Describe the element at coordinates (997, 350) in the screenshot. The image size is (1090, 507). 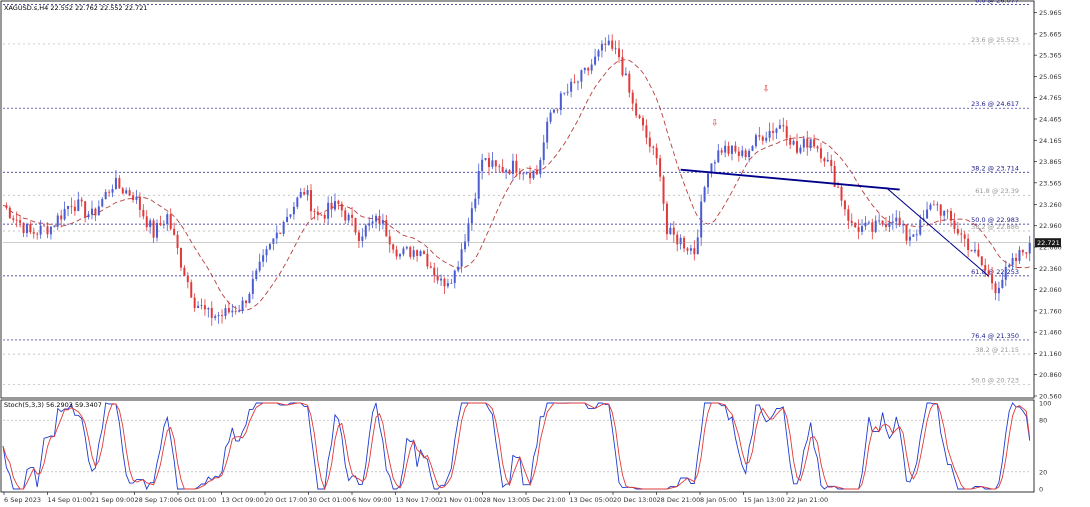
I see `fib-label-9: 38.2 @ 21.15` at that location.